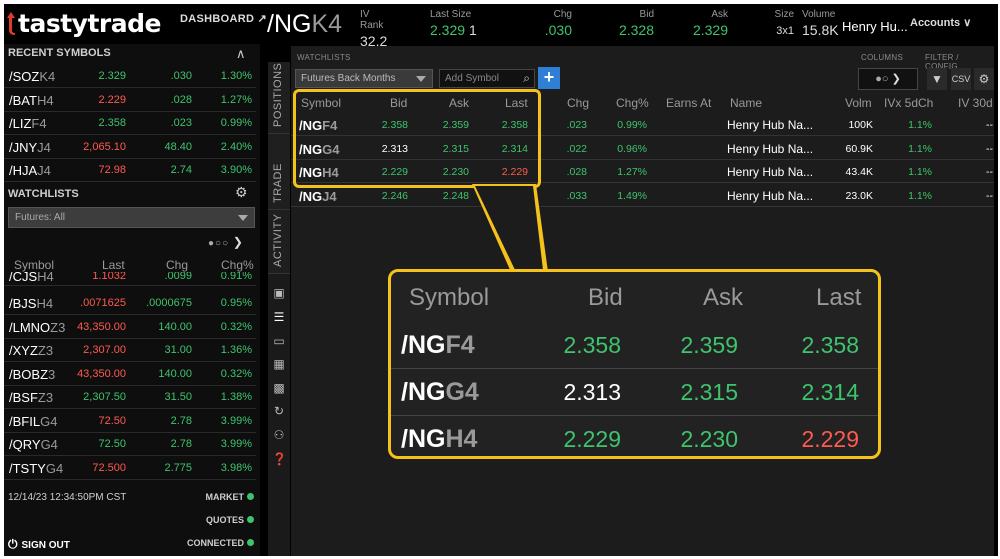 This screenshot has width=1000, height=559. I want to click on symbol-cell: /NGG4, so click(440, 392).